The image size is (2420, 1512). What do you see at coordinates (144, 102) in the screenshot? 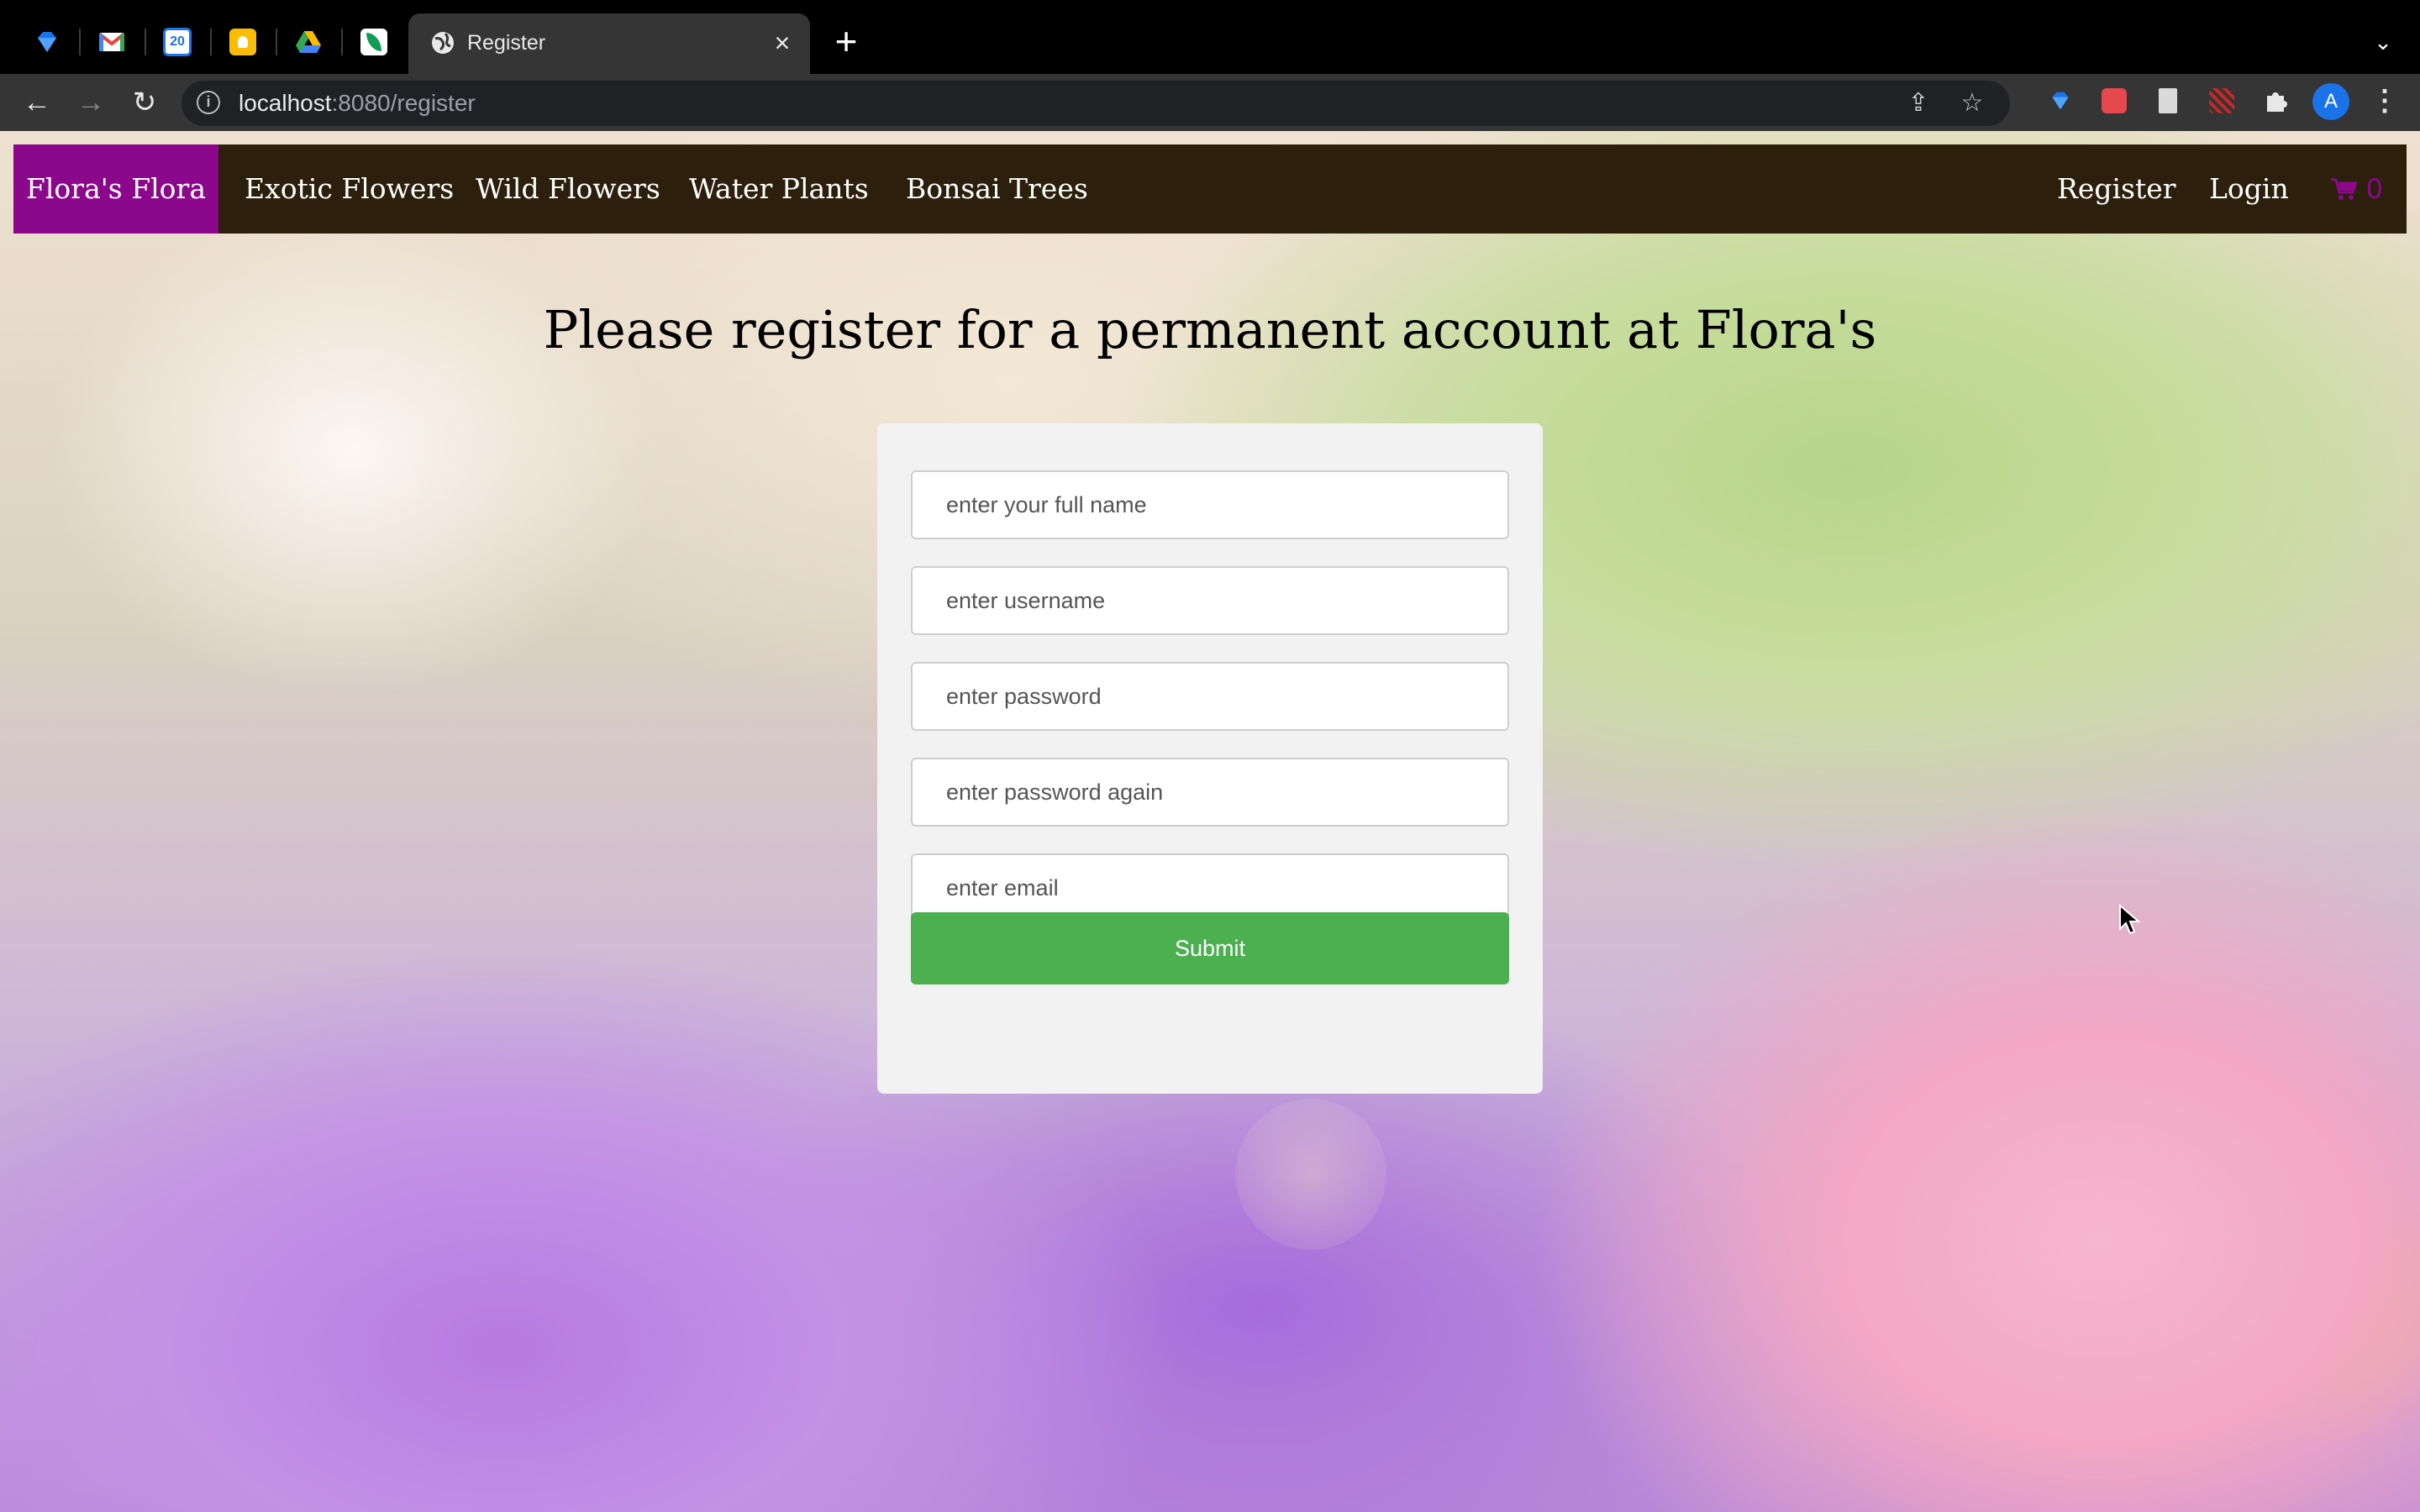
I see `reload-button: ↻` at bounding box center [144, 102].